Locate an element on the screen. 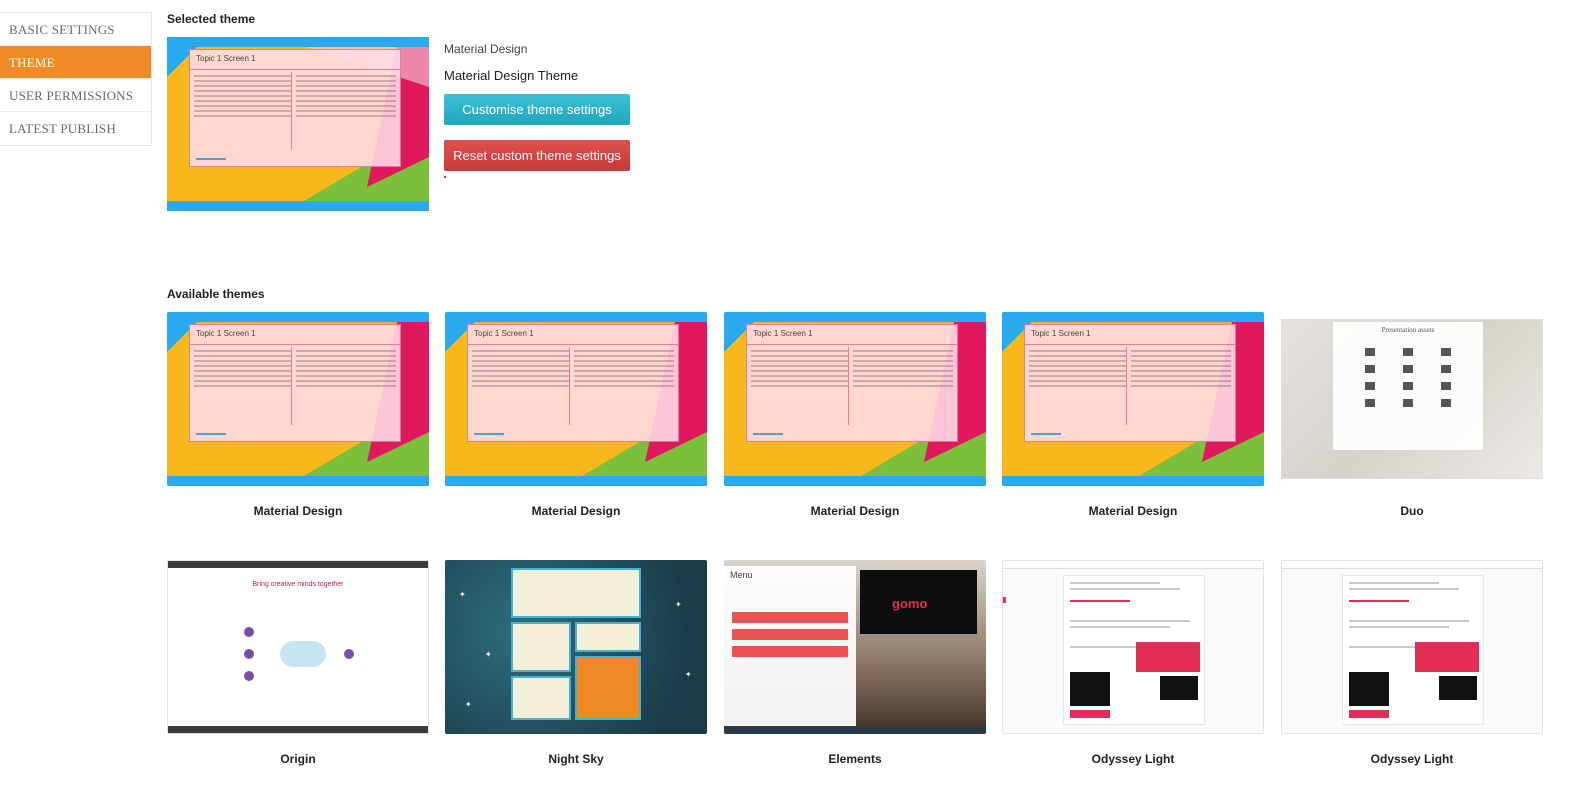 The image size is (1584, 792). sidebar-item-latest-publish: LATEST PUBLISH is located at coordinates (75, 128).